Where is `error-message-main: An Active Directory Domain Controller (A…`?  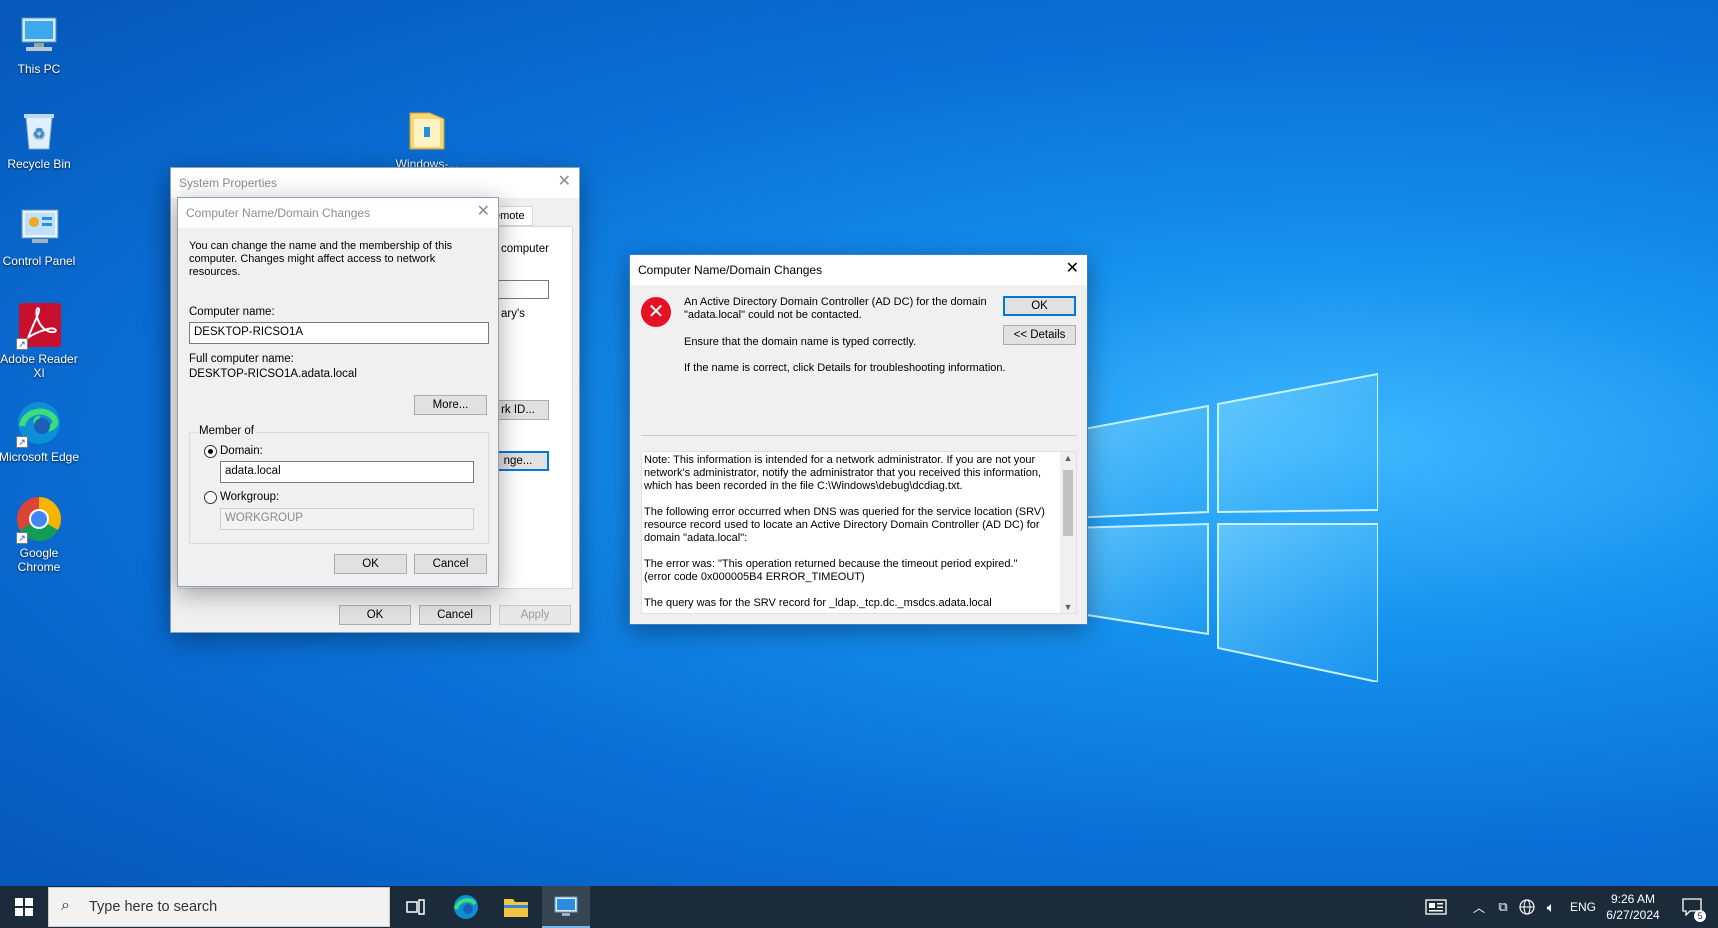
error-message-main: An Active Directory Domain Controller (A… is located at coordinates (835, 308).